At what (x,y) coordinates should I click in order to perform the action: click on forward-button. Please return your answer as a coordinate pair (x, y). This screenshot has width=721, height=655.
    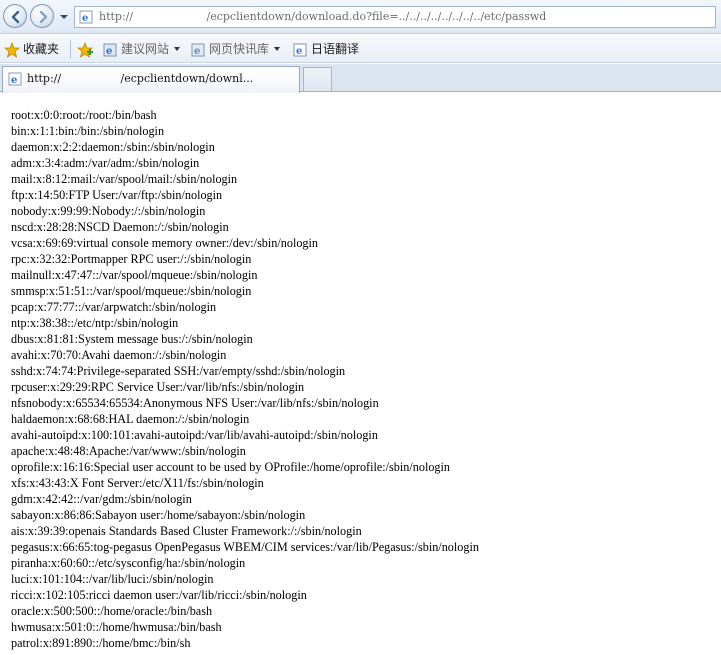
    Looking at the image, I should click on (42, 16).